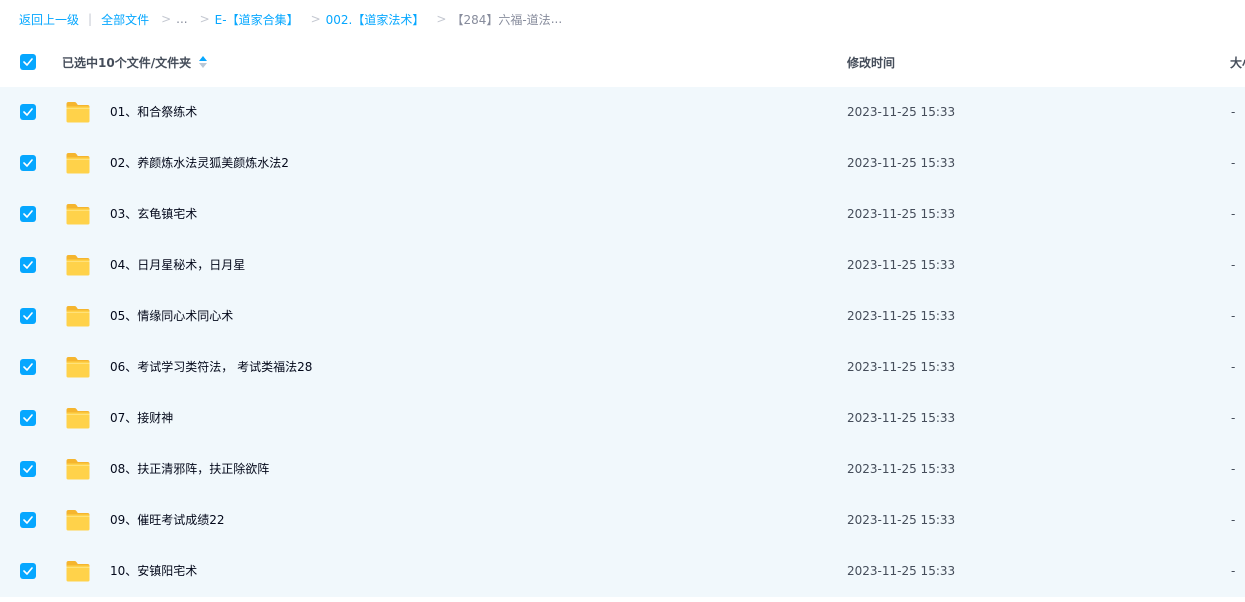 The image size is (1245, 602). I want to click on file-name: 04、日月星秘术，日月星, so click(177, 265).